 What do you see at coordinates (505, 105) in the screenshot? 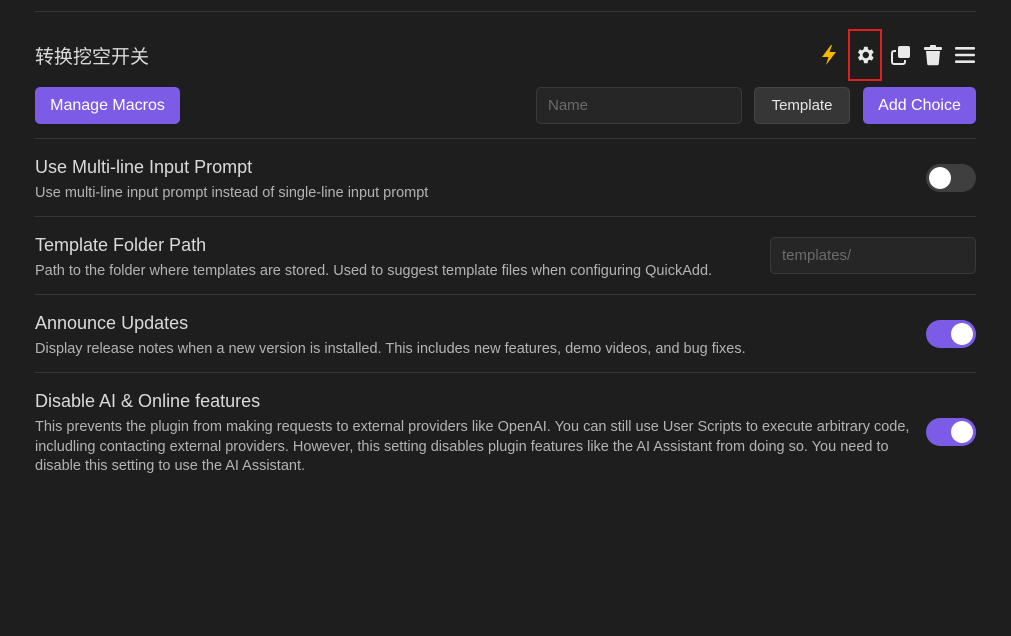
I see `choice-toolbar: Manage Macros Template Add Choice` at bounding box center [505, 105].